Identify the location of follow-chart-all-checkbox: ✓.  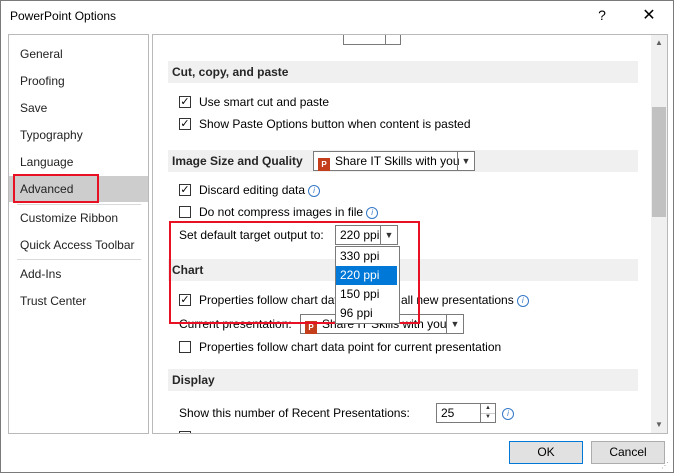
(185, 300).